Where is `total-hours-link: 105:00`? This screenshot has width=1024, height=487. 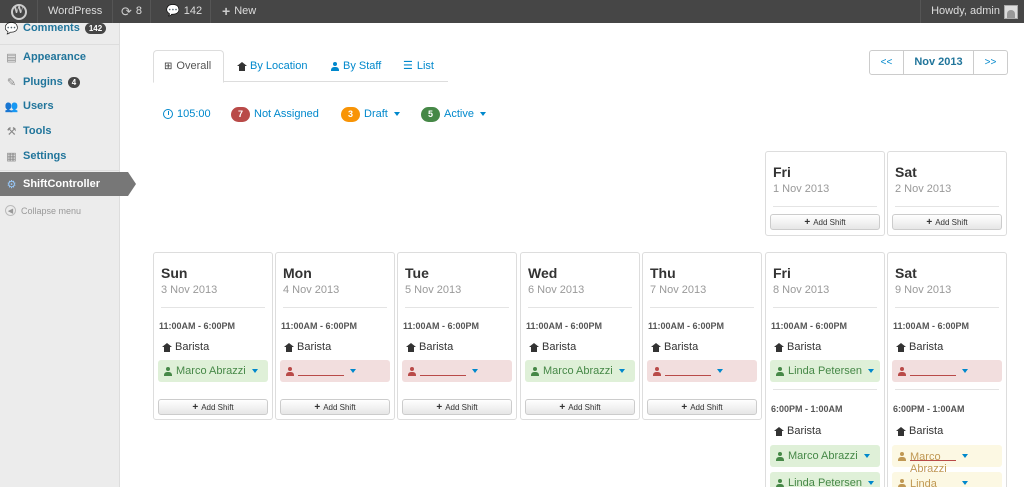
total-hours-link: 105:00 is located at coordinates (187, 114).